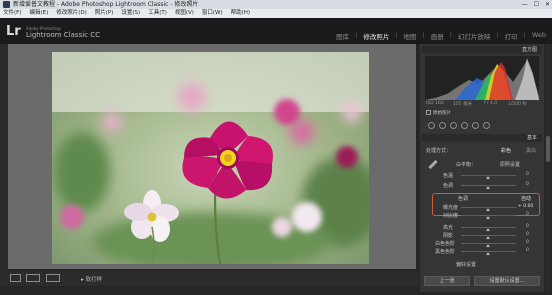 The width and height of the screenshot is (552, 295). I want to click on menu-tools: 工具(T), so click(157, 13).